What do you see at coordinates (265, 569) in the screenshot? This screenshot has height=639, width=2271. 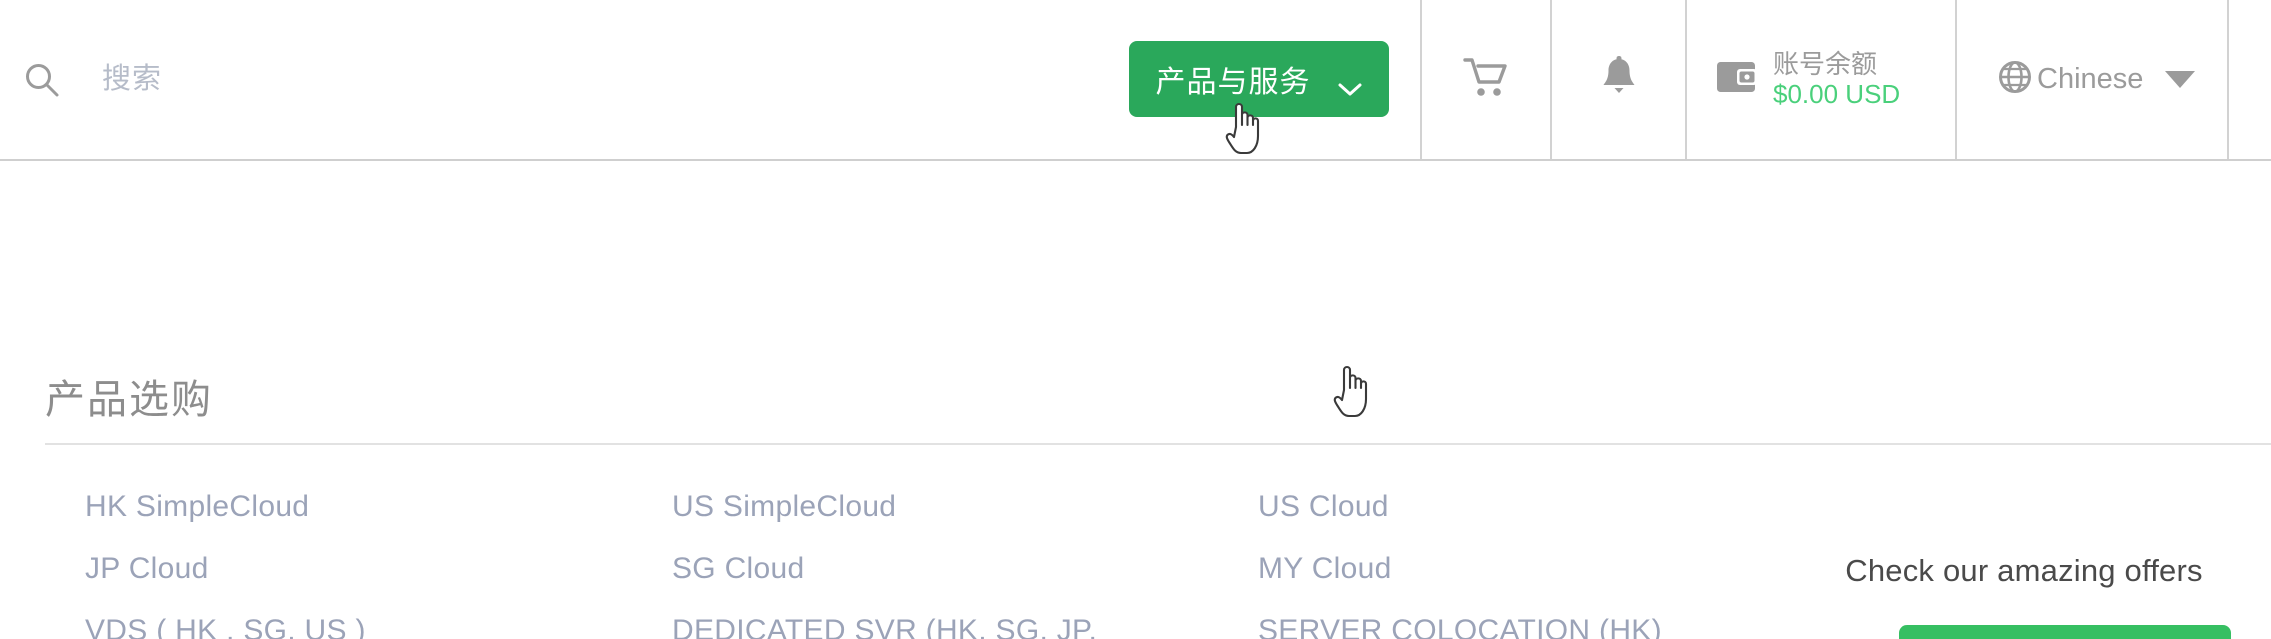 I see `product-link: JP Cloud` at bounding box center [265, 569].